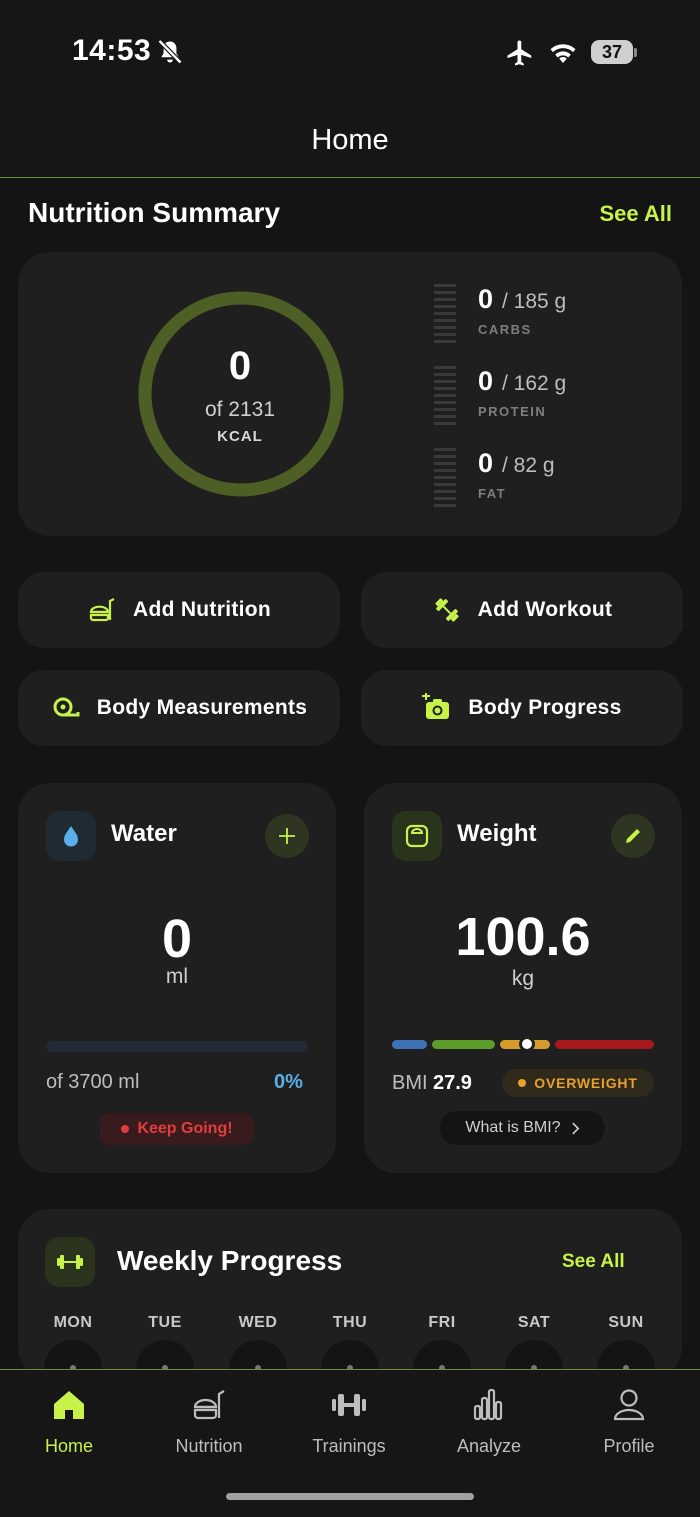 The image size is (700, 1517). Describe the element at coordinates (240, 366) in the screenshot. I see `kcal-value: 0` at that location.